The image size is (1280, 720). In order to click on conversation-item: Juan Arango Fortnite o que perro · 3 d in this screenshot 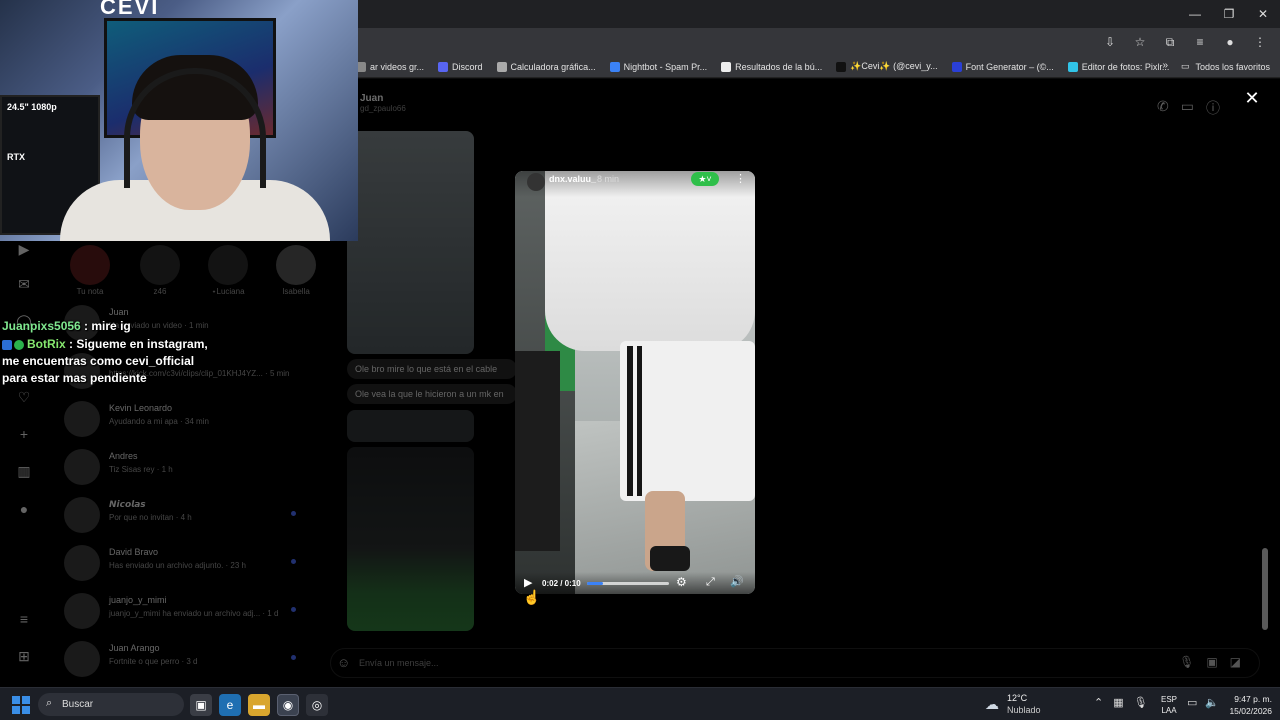, I will do `click(185, 661)`.